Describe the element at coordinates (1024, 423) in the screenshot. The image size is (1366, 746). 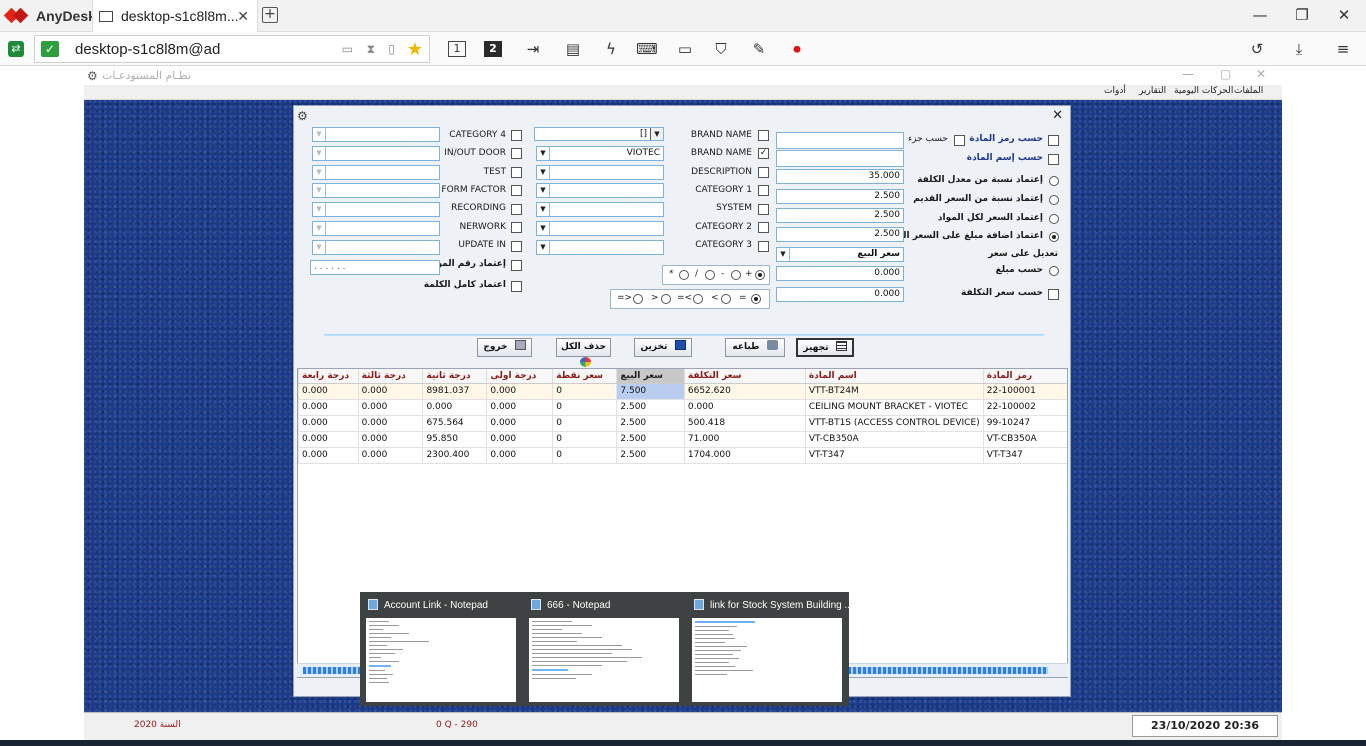
I see `cell: 99-10247` at that location.